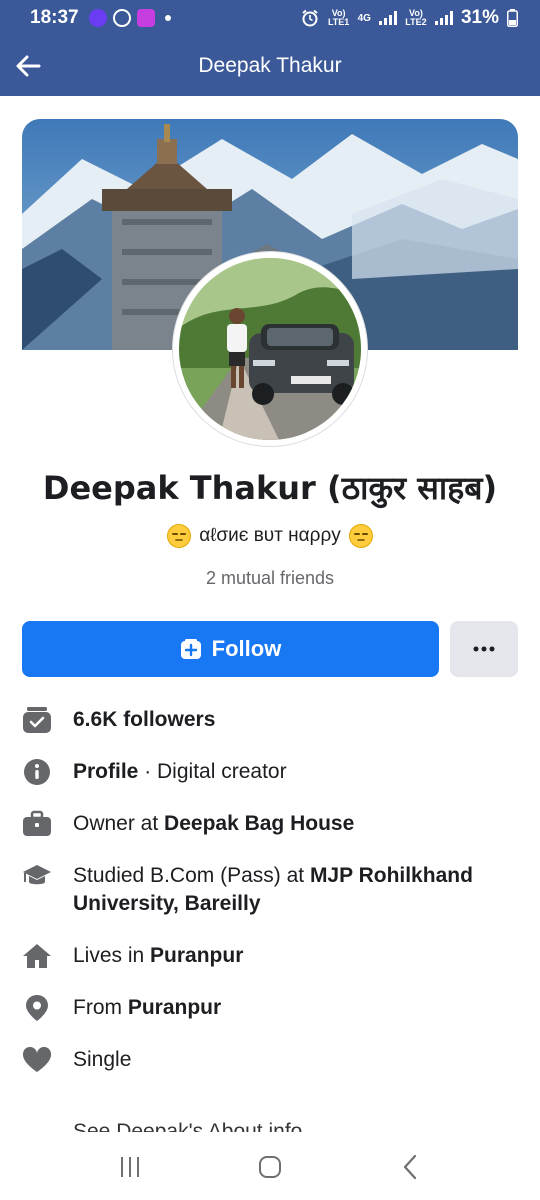  Describe the element at coordinates (309, 18) in the screenshot. I see `alarm-icon` at that location.